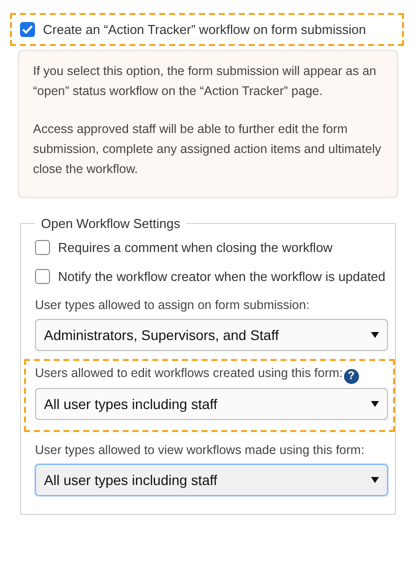  Describe the element at coordinates (205, 81) in the screenshot. I see `info-paragraph: If you select this option, the form submission will appear as an “open” status workflow on the “Action Tracker” page.` at that location.